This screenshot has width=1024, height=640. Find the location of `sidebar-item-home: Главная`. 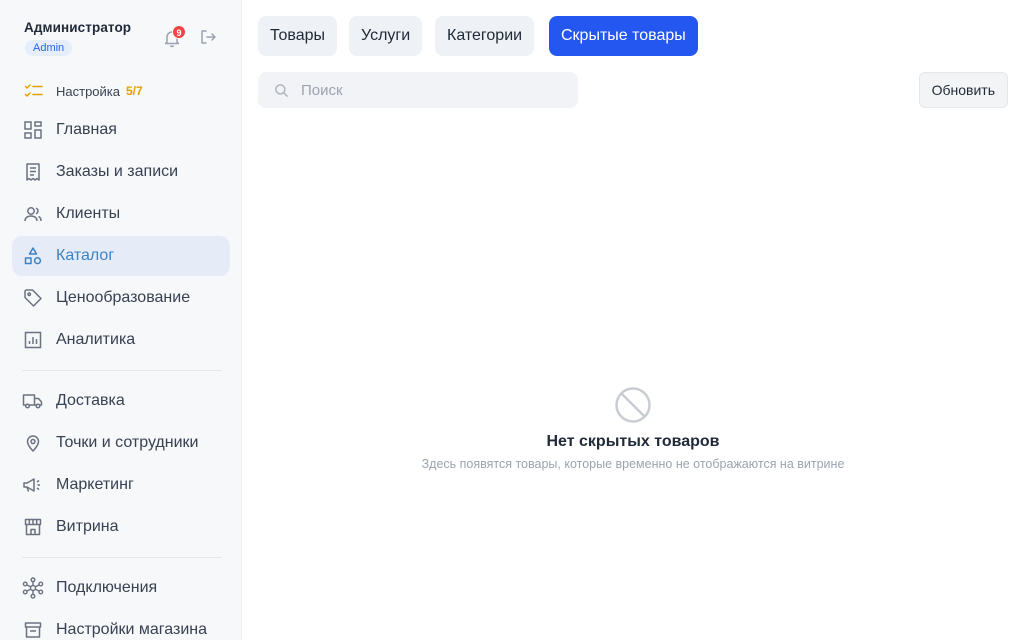

sidebar-item-home: Главная is located at coordinates (121, 130).